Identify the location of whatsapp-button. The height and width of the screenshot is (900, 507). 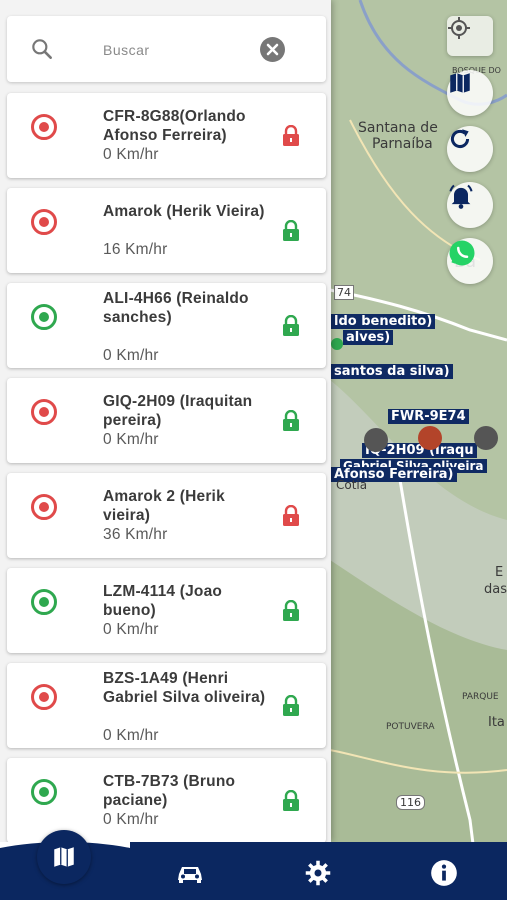
(470, 261).